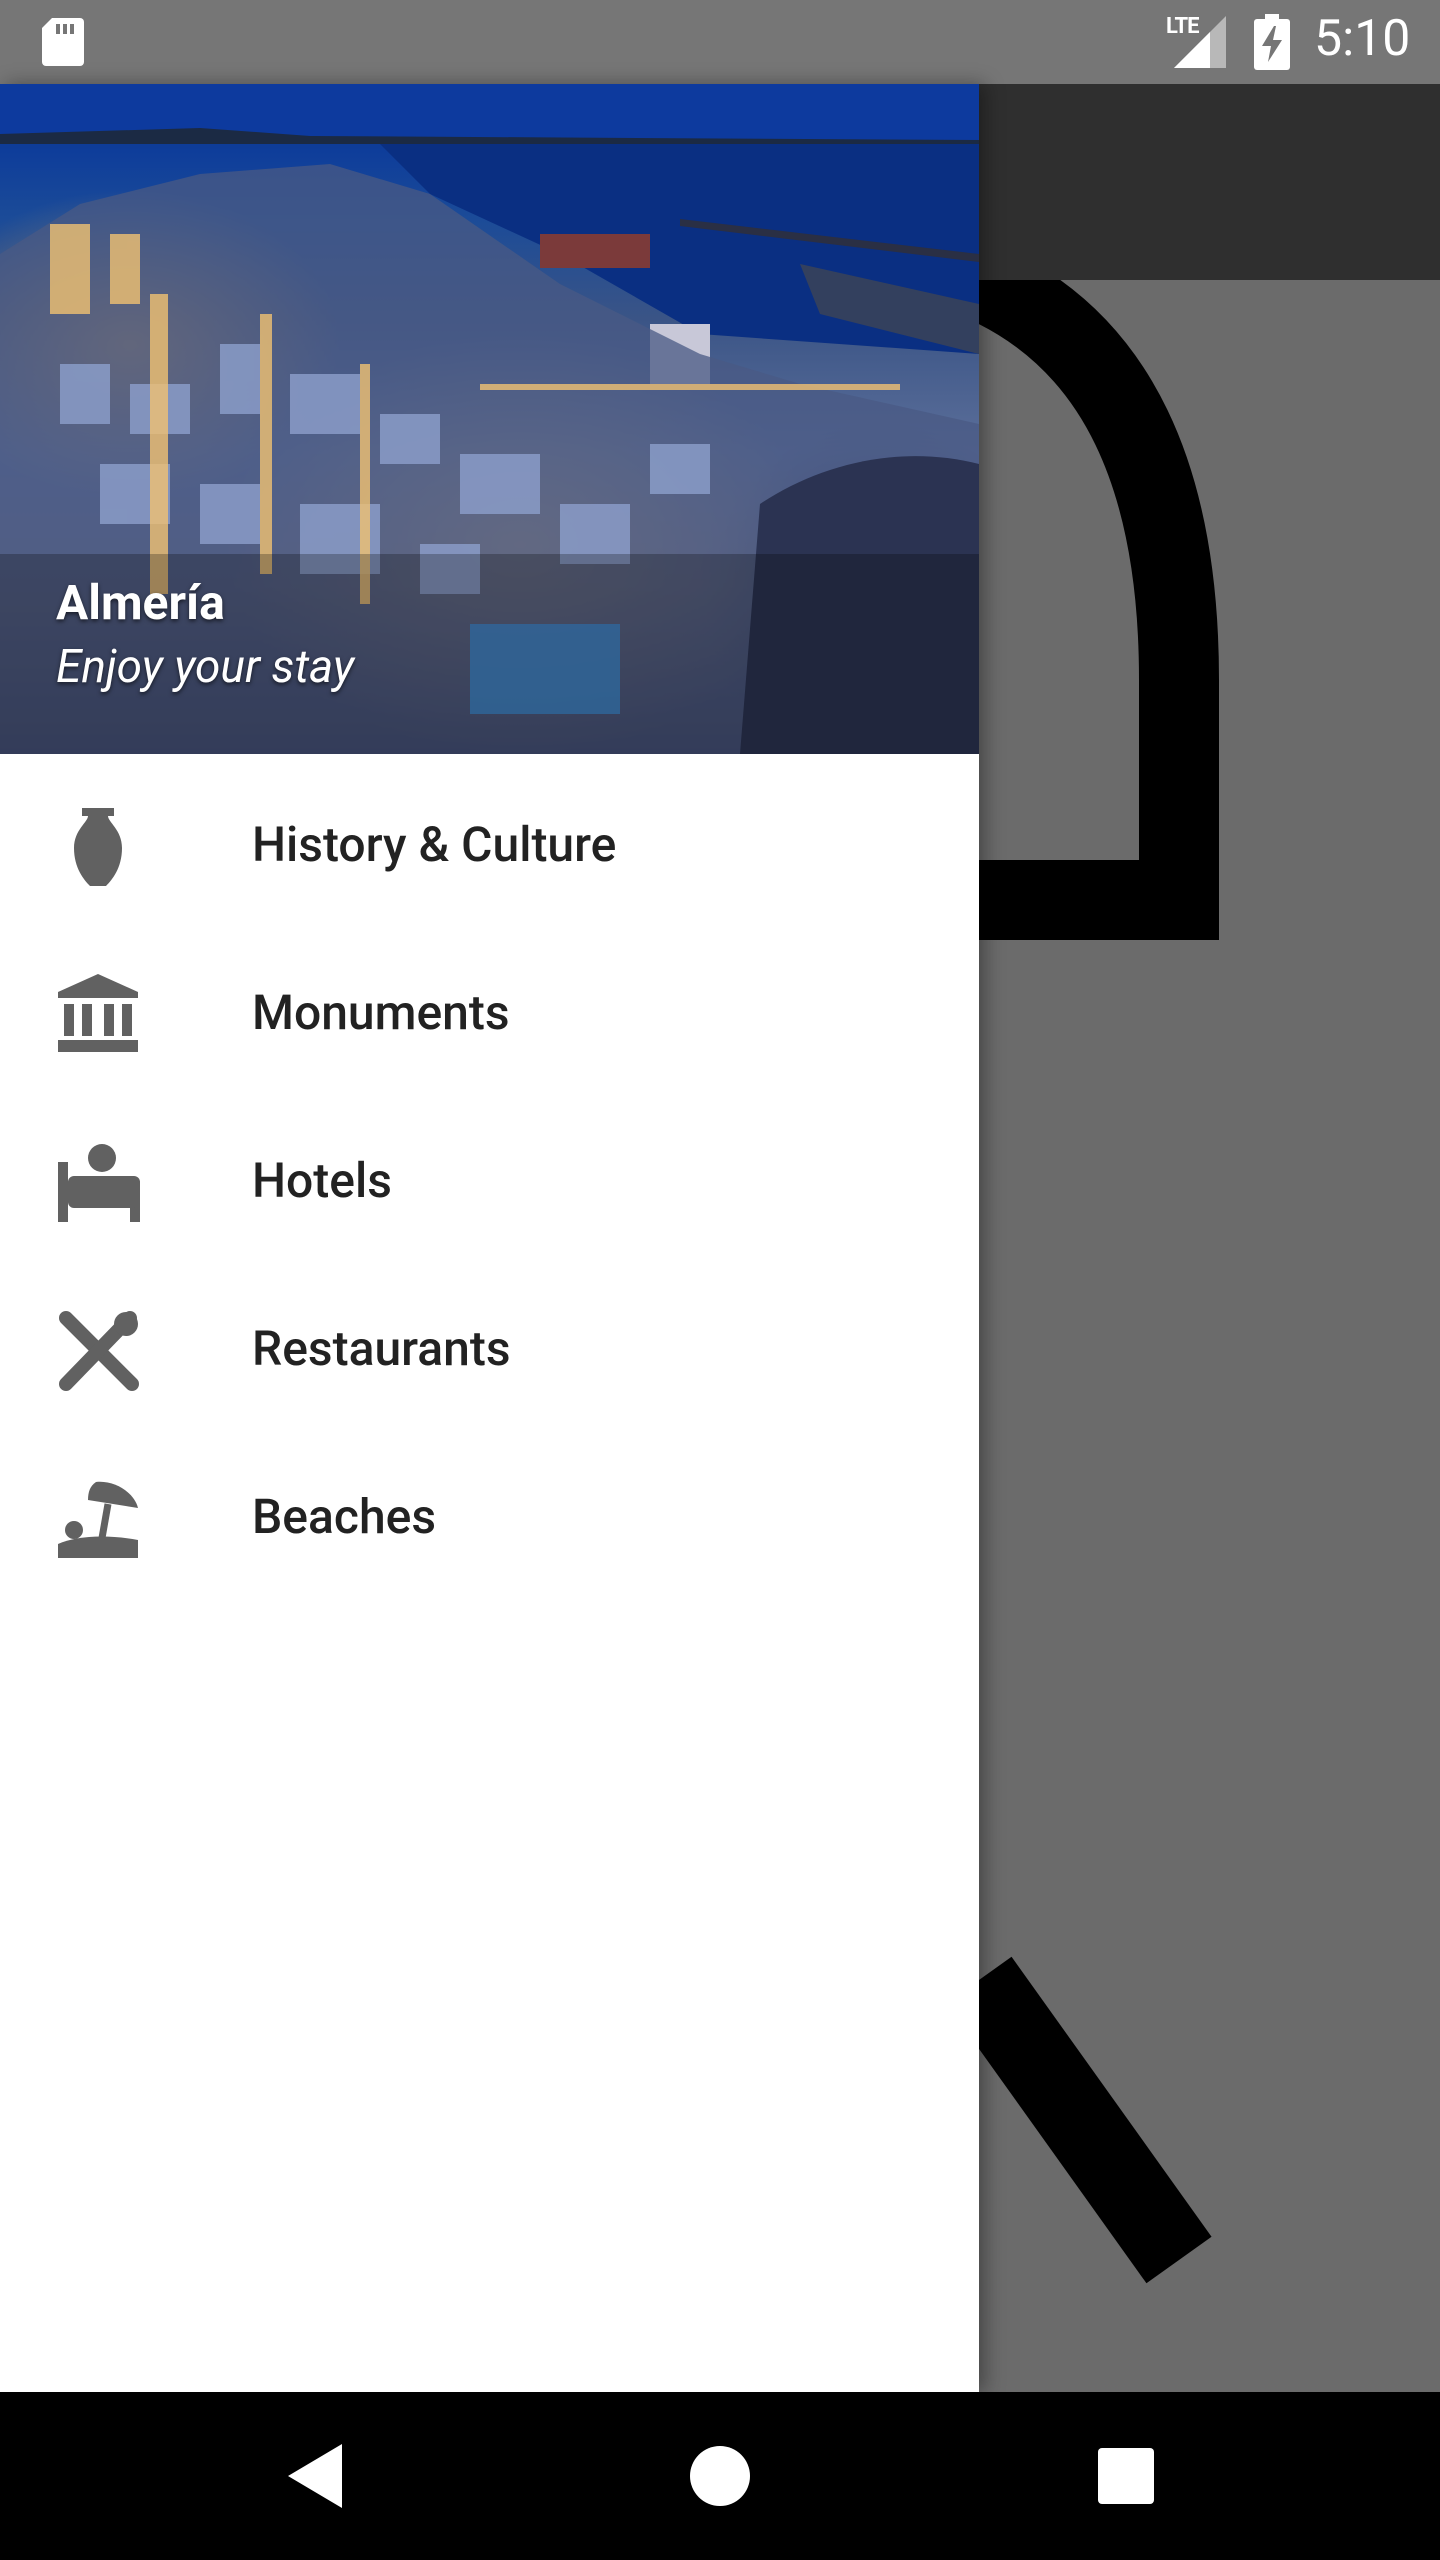  I want to click on menu-item-label: Beaches, so click(344, 1516).